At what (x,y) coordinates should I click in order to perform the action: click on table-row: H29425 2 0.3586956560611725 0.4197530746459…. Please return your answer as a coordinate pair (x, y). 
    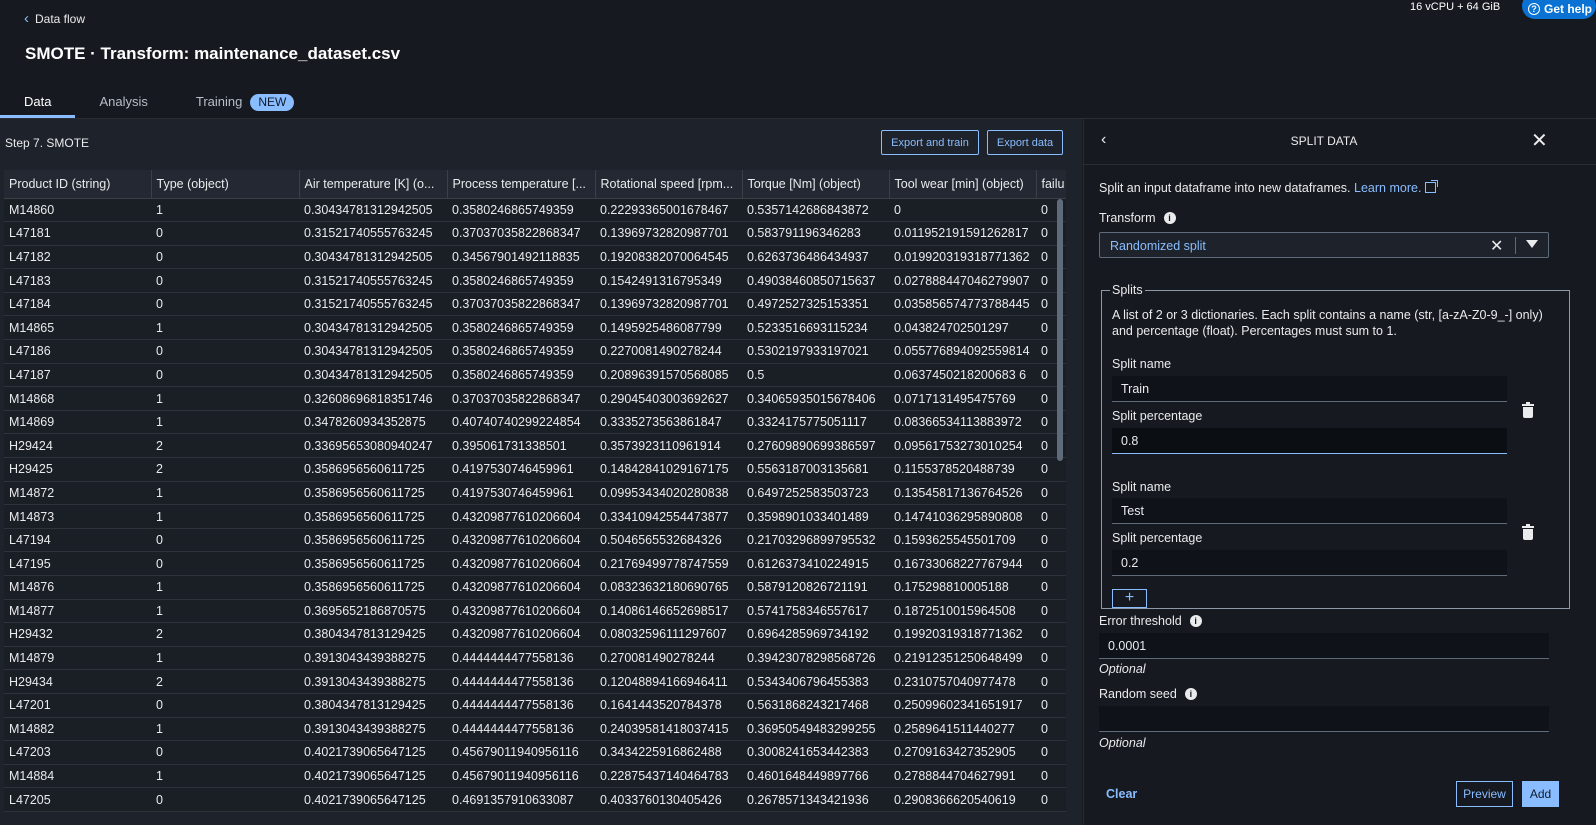
    Looking at the image, I should click on (535, 469).